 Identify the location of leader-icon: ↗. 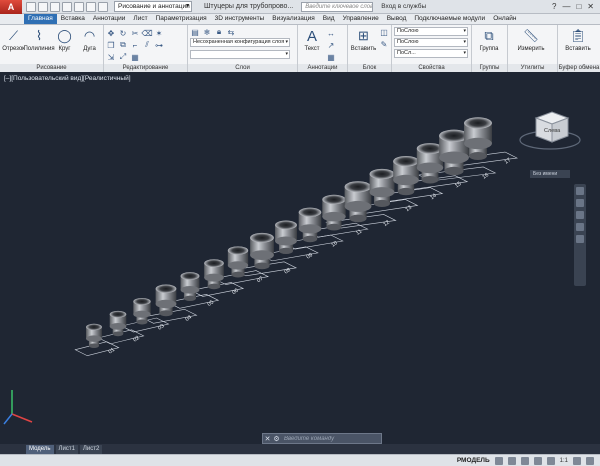
(331, 45).